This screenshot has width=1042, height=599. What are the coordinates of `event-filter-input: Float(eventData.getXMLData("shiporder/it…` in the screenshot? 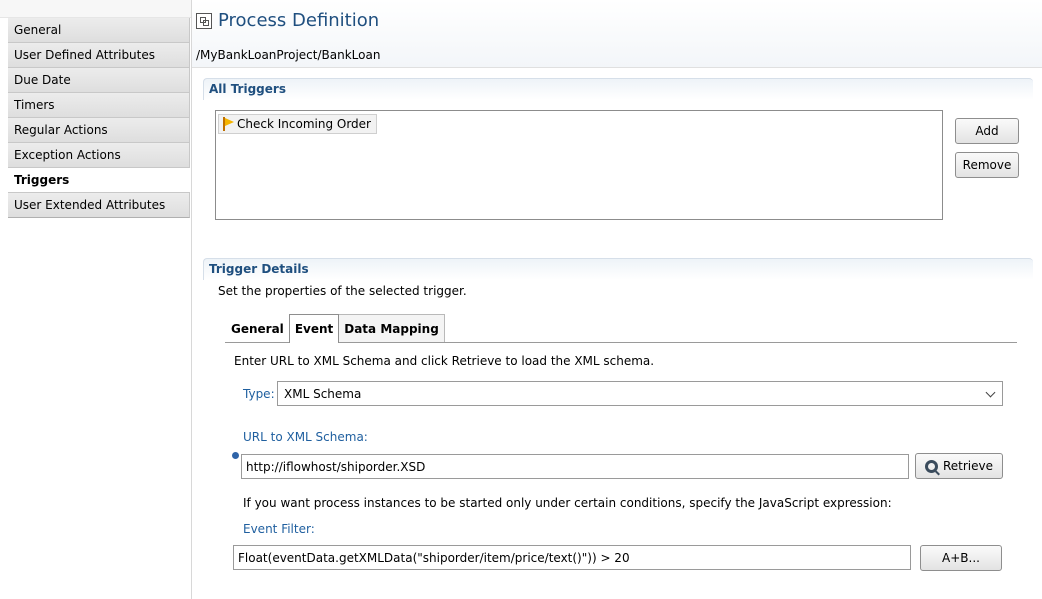 It's located at (572, 557).